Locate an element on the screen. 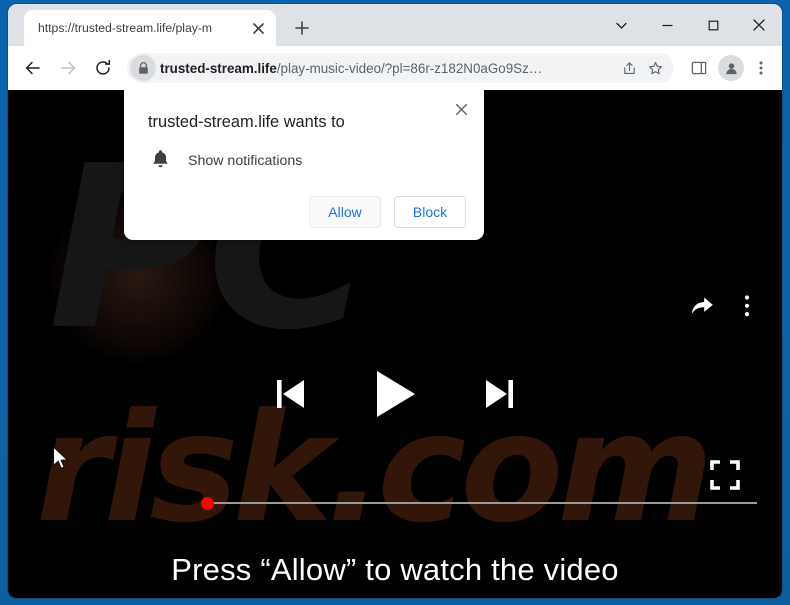 This screenshot has height=605, width=790. video-progress-bar is located at coordinates (477, 503).